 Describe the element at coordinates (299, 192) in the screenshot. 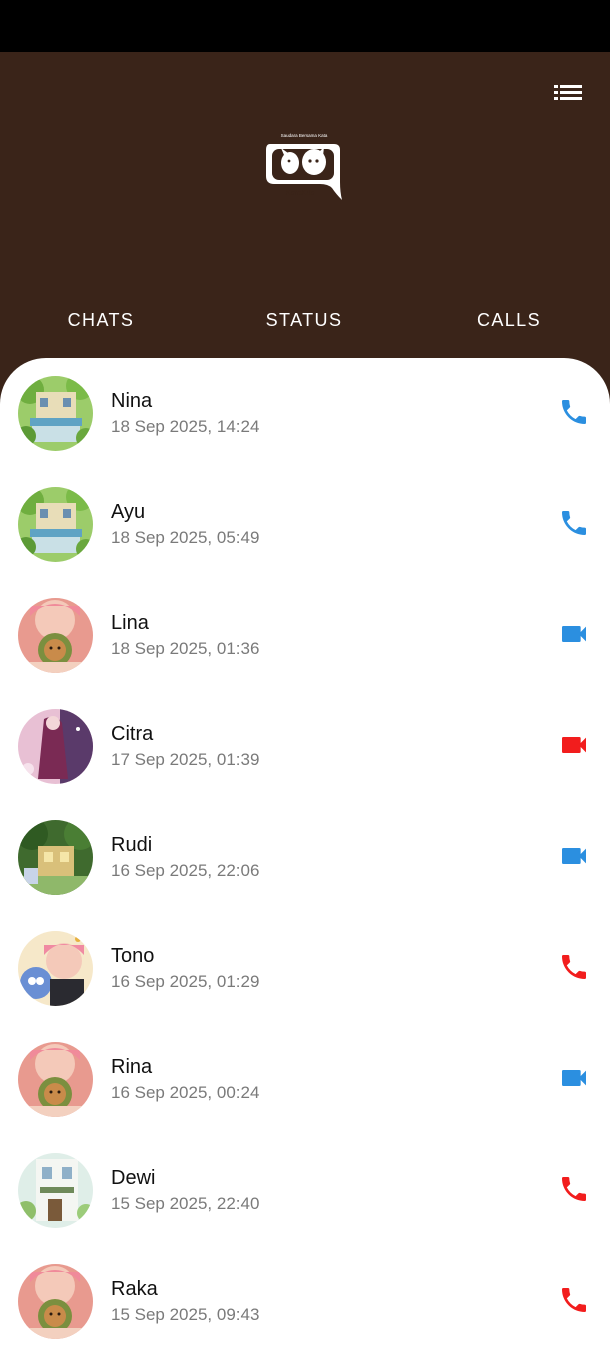

I see `logo-name: KataKita` at that location.